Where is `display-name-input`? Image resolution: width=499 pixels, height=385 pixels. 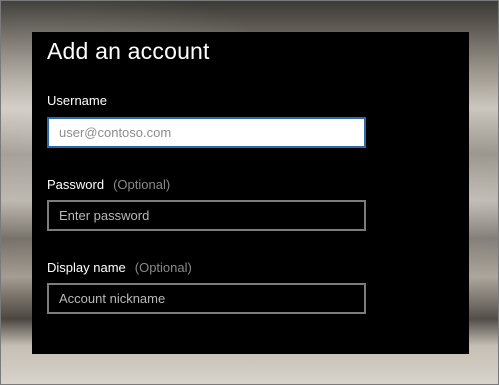
display-name-input is located at coordinates (206, 298).